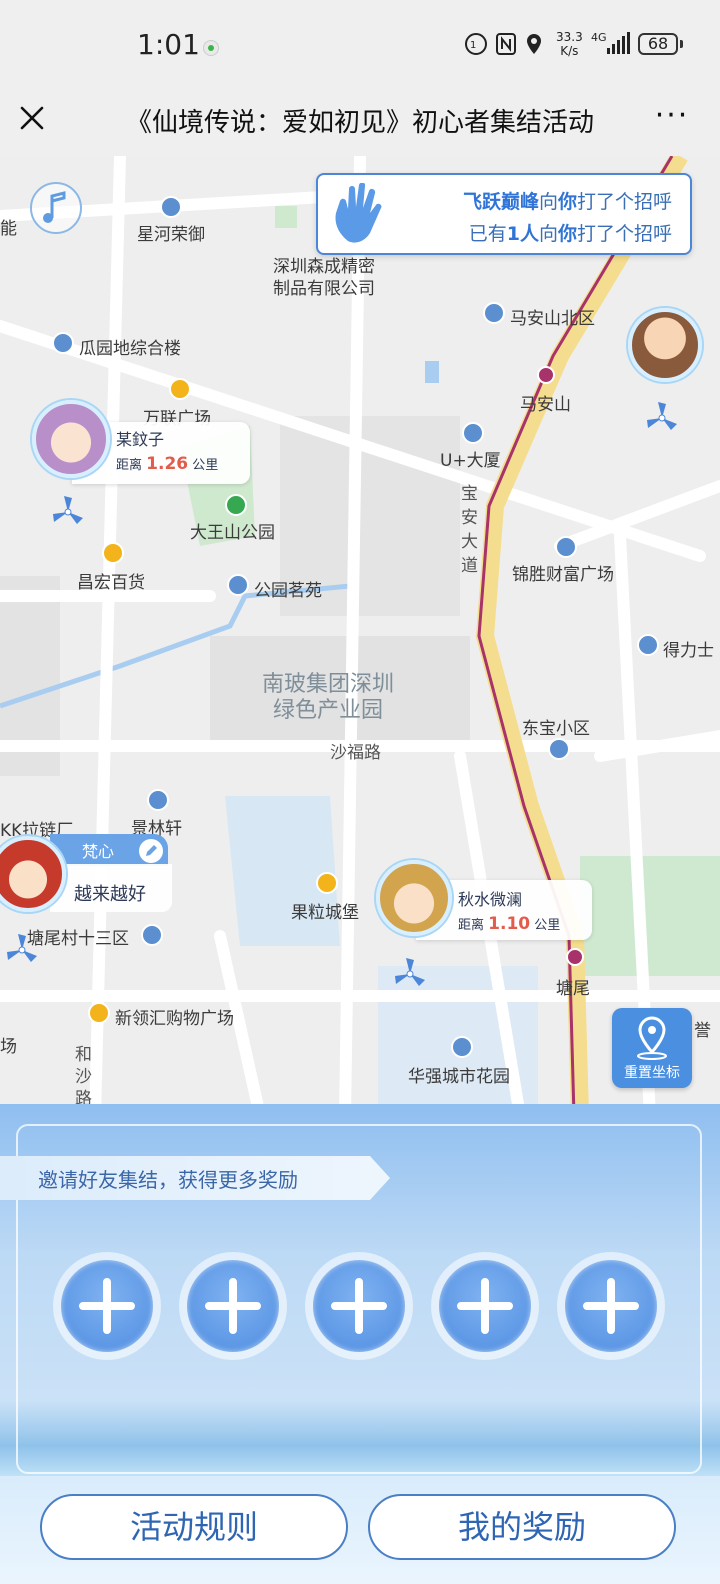  I want to click on music-icon, so click(56, 208).